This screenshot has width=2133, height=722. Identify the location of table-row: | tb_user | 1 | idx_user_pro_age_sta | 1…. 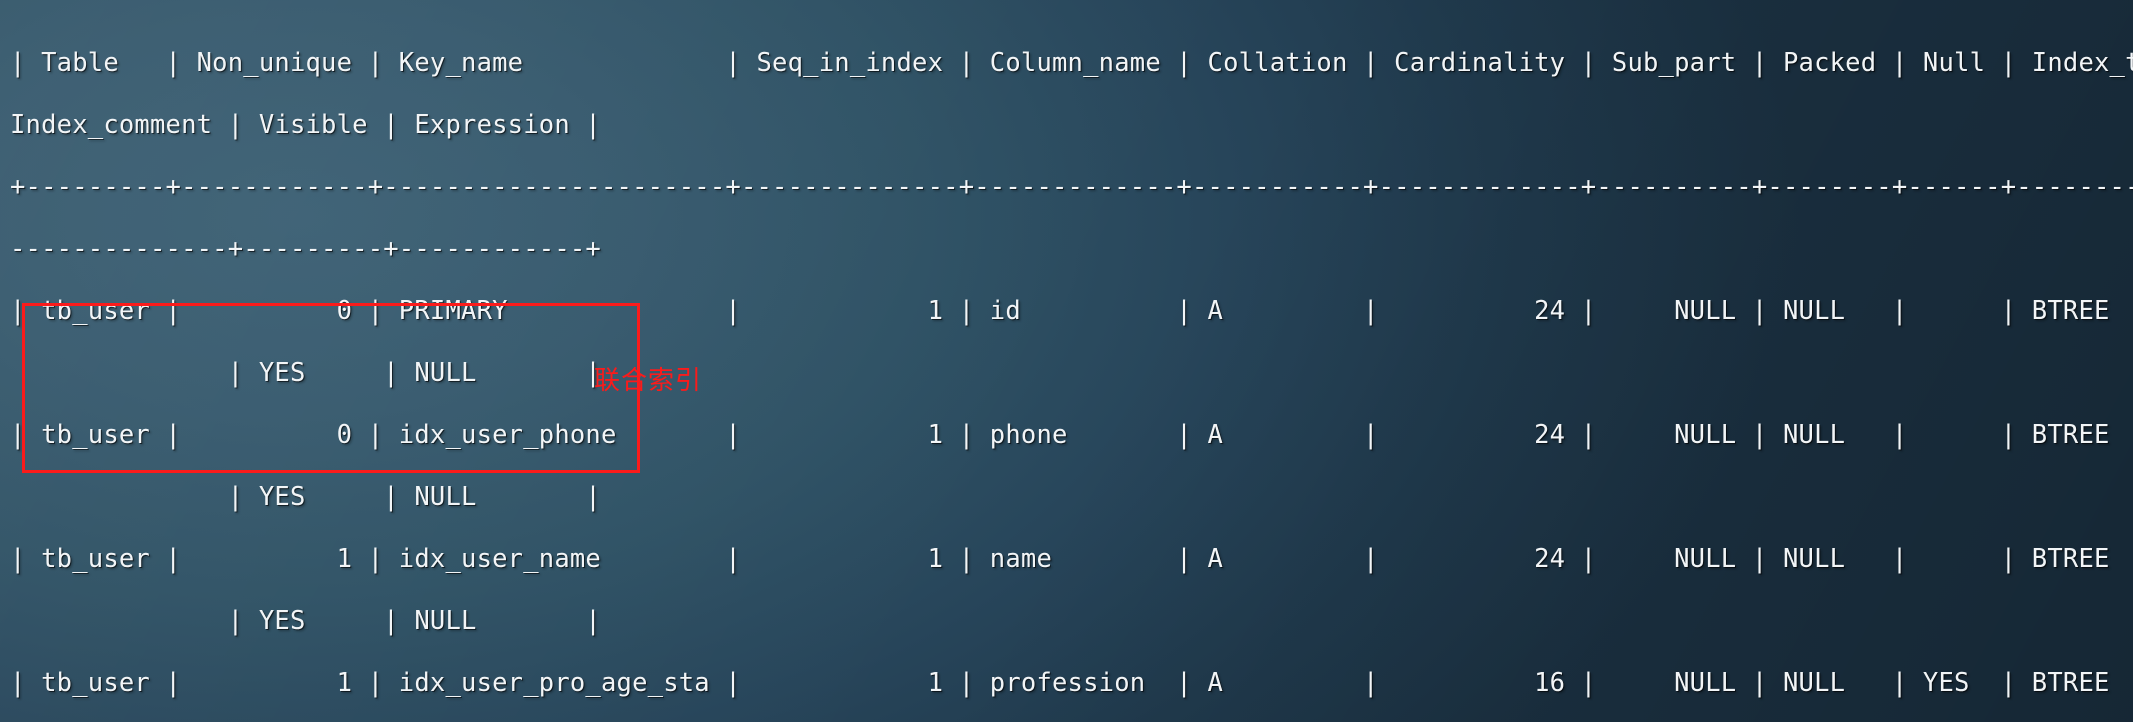
(1060, 682).